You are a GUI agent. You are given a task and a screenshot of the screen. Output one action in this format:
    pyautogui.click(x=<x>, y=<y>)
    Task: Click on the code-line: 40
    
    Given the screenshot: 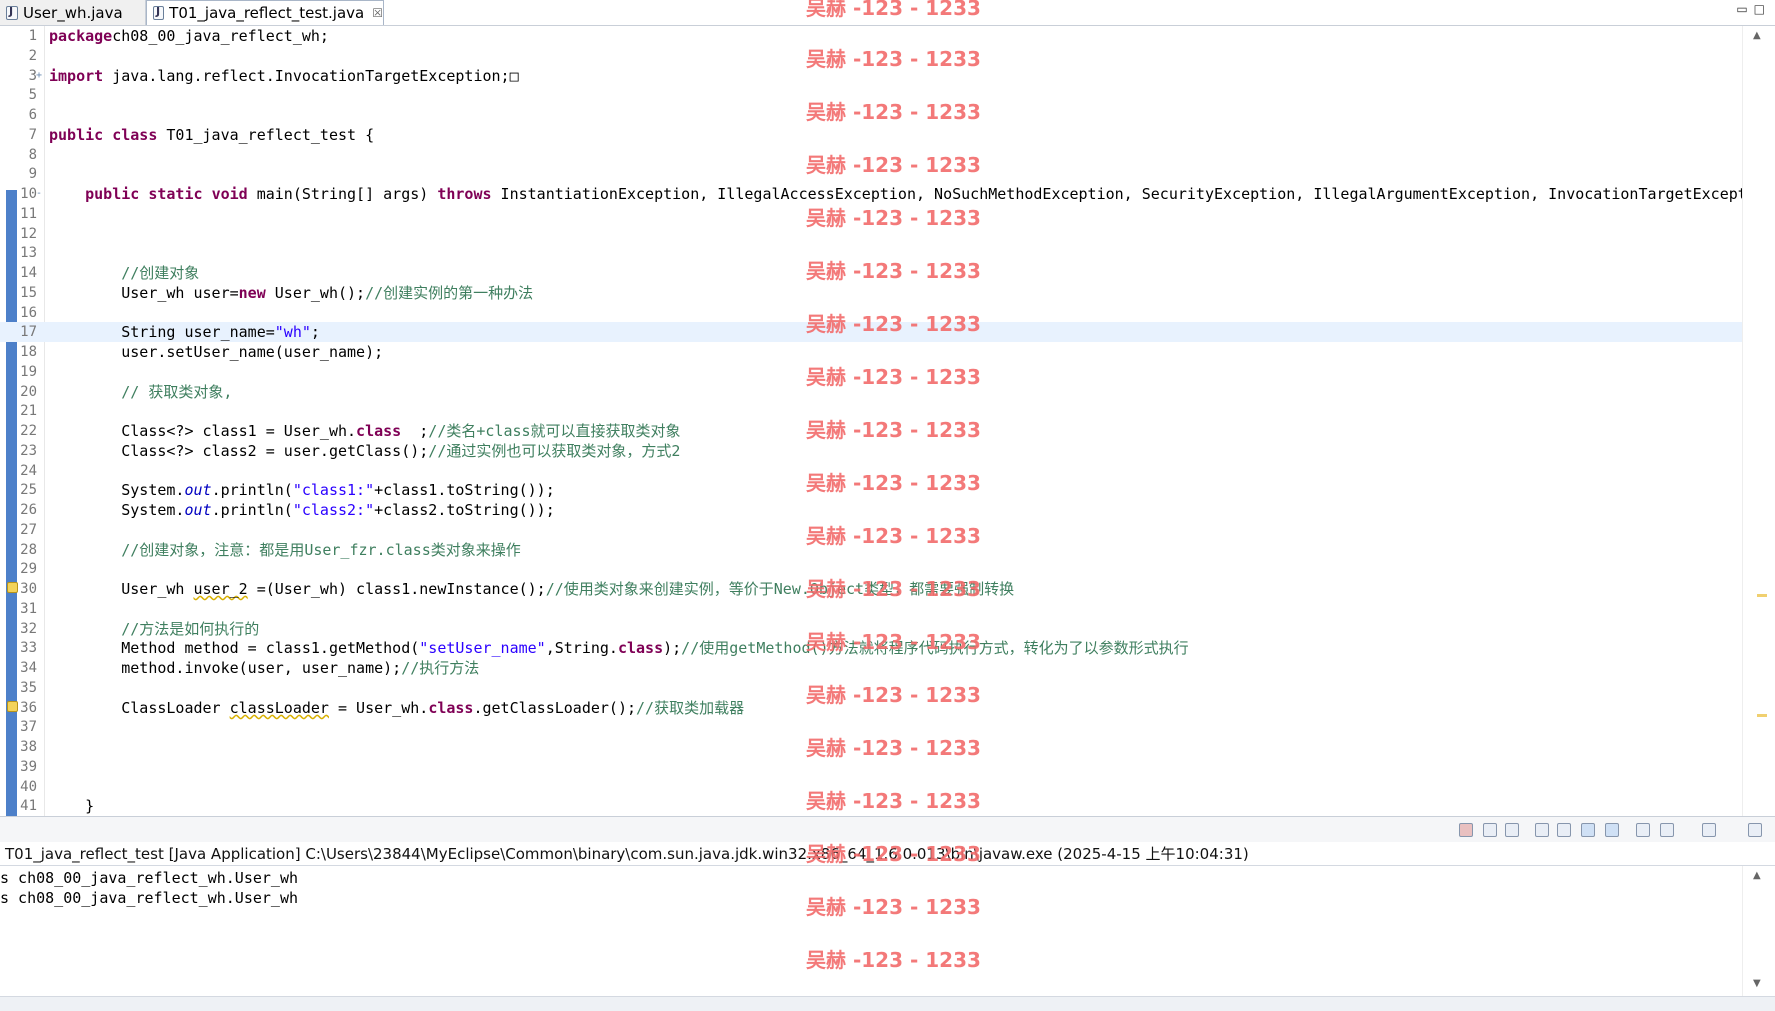 What is the action you would take?
    pyautogui.click(x=871, y=787)
    